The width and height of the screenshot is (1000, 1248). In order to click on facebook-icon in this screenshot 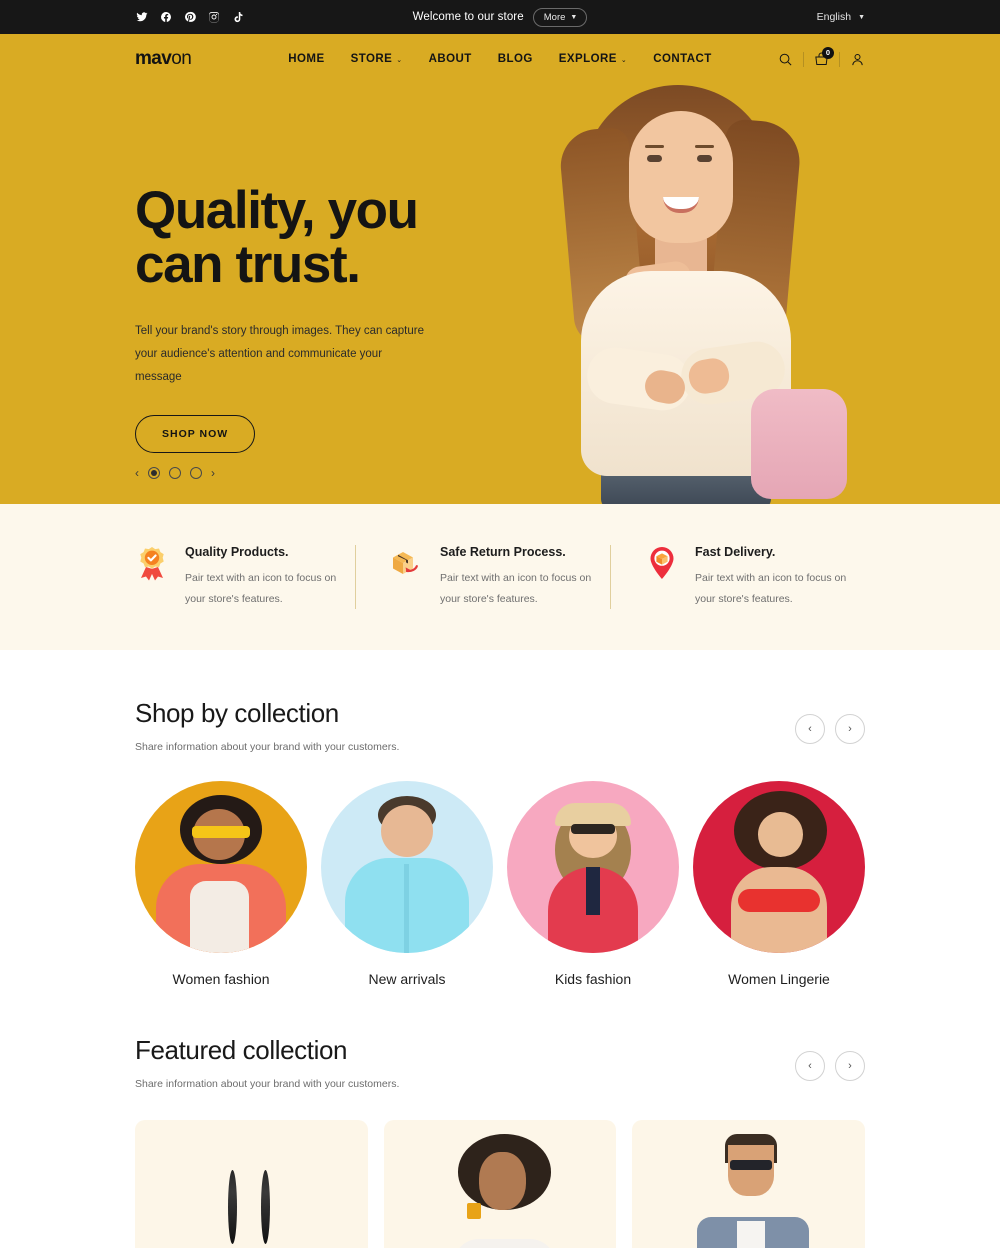, I will do `click(165, 17)`.